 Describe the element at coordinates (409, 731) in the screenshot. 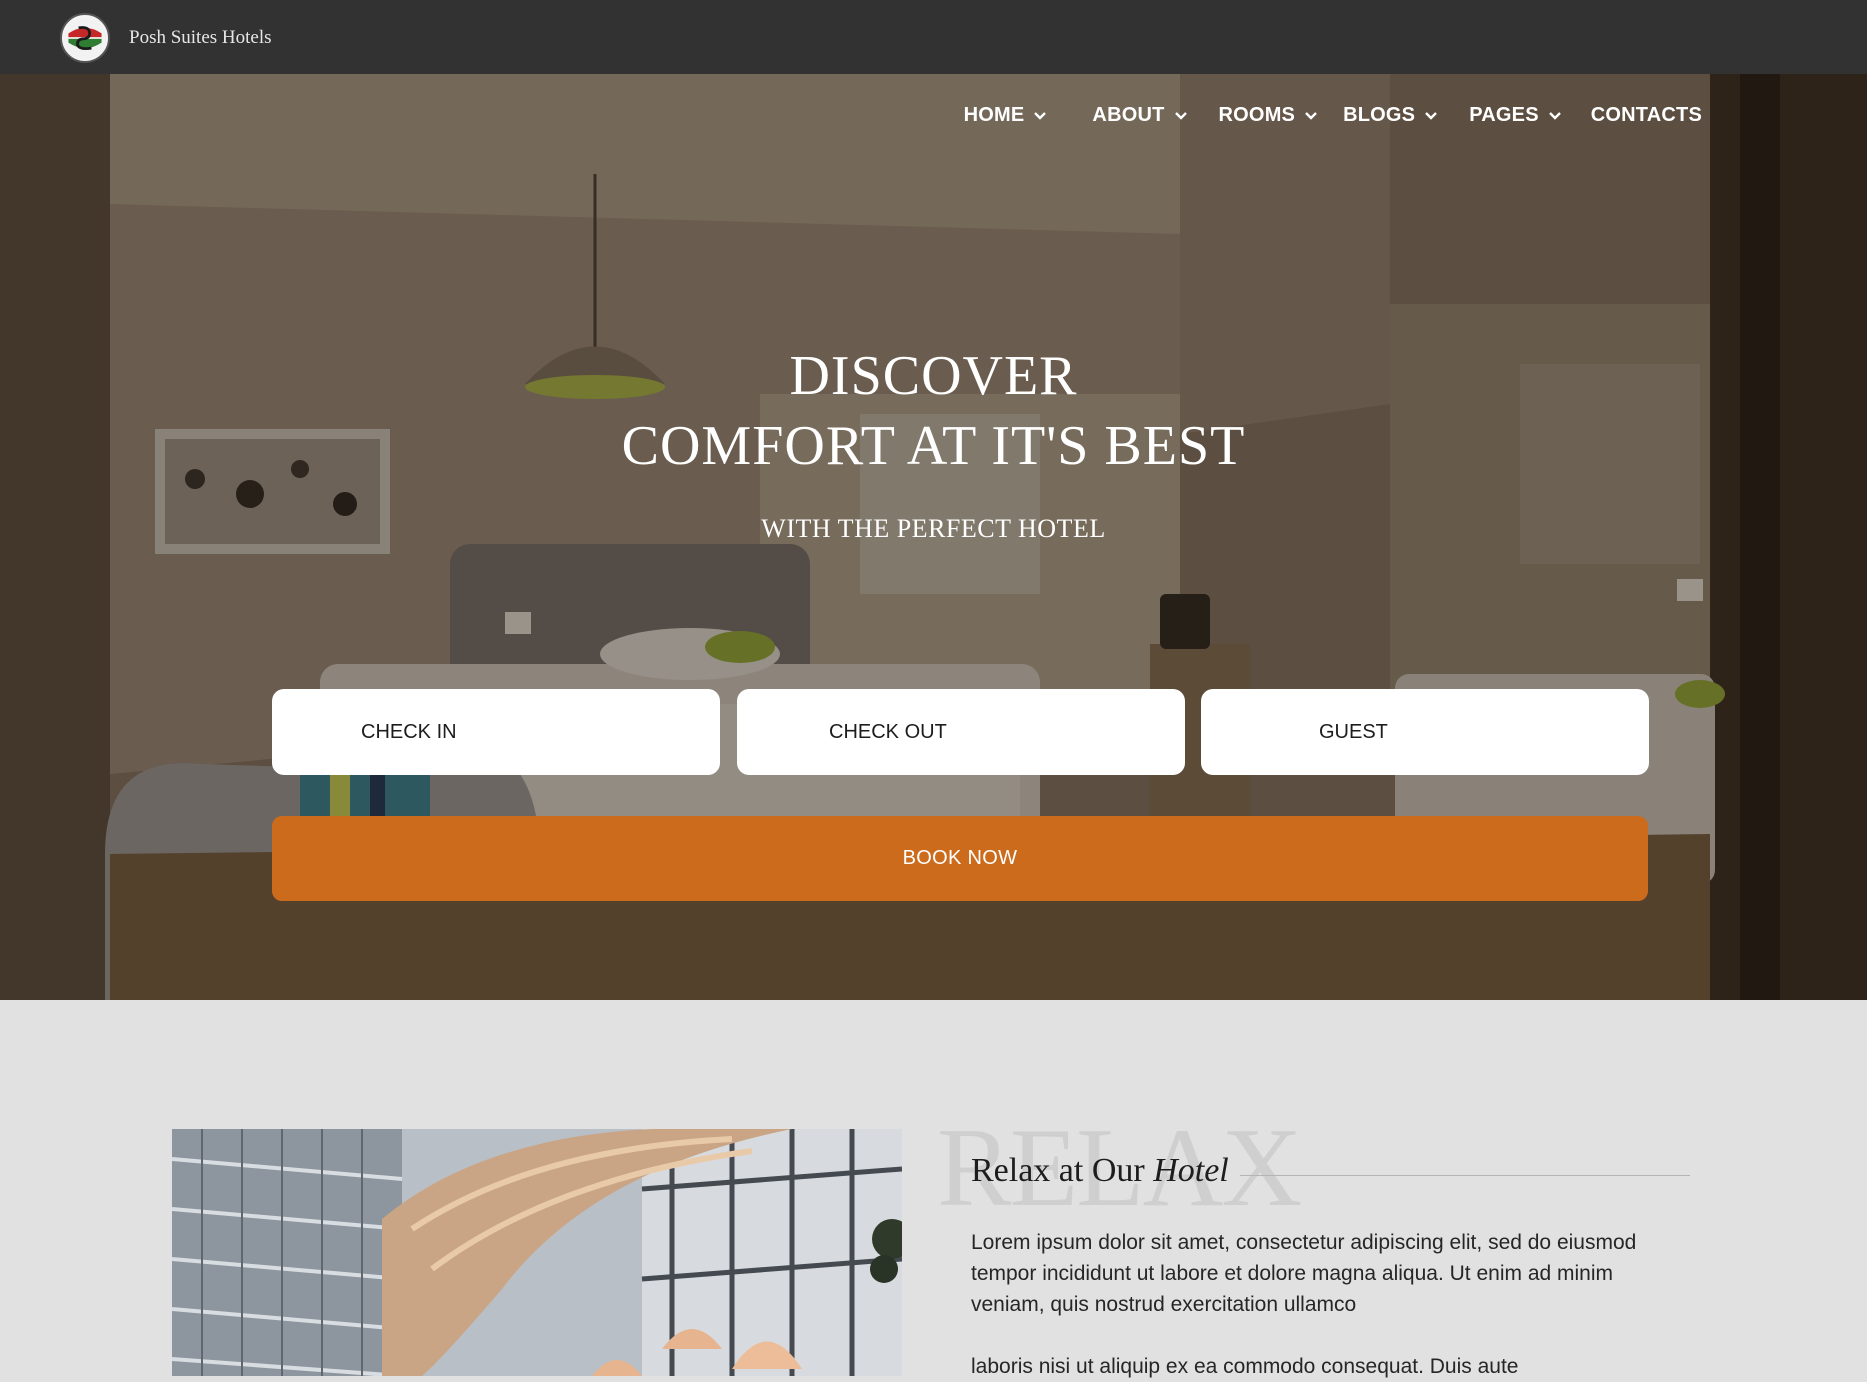

I see `check-in-label: CHECK IN` at that location.